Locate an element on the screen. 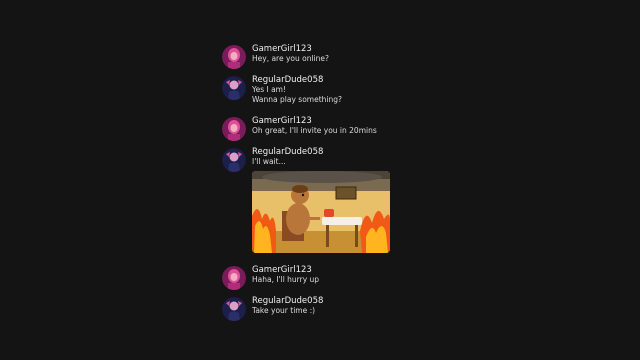 The image size is (640, 360). chat-message: GamerGirl123 Haha, I'll hurry up is located at coordinates (270, 277).